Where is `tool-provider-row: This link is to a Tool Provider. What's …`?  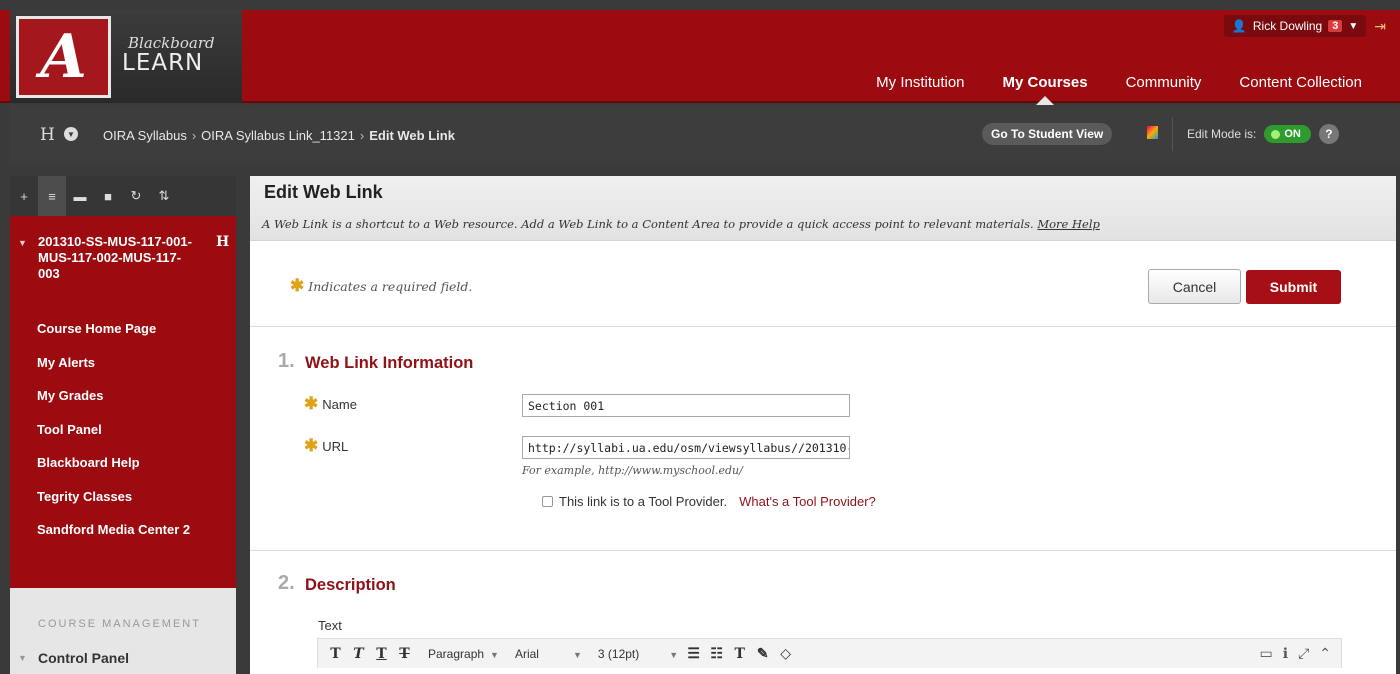 tool-provider-row: This link is to a Tool Provider. What's … is located at coordinates (709, 501).